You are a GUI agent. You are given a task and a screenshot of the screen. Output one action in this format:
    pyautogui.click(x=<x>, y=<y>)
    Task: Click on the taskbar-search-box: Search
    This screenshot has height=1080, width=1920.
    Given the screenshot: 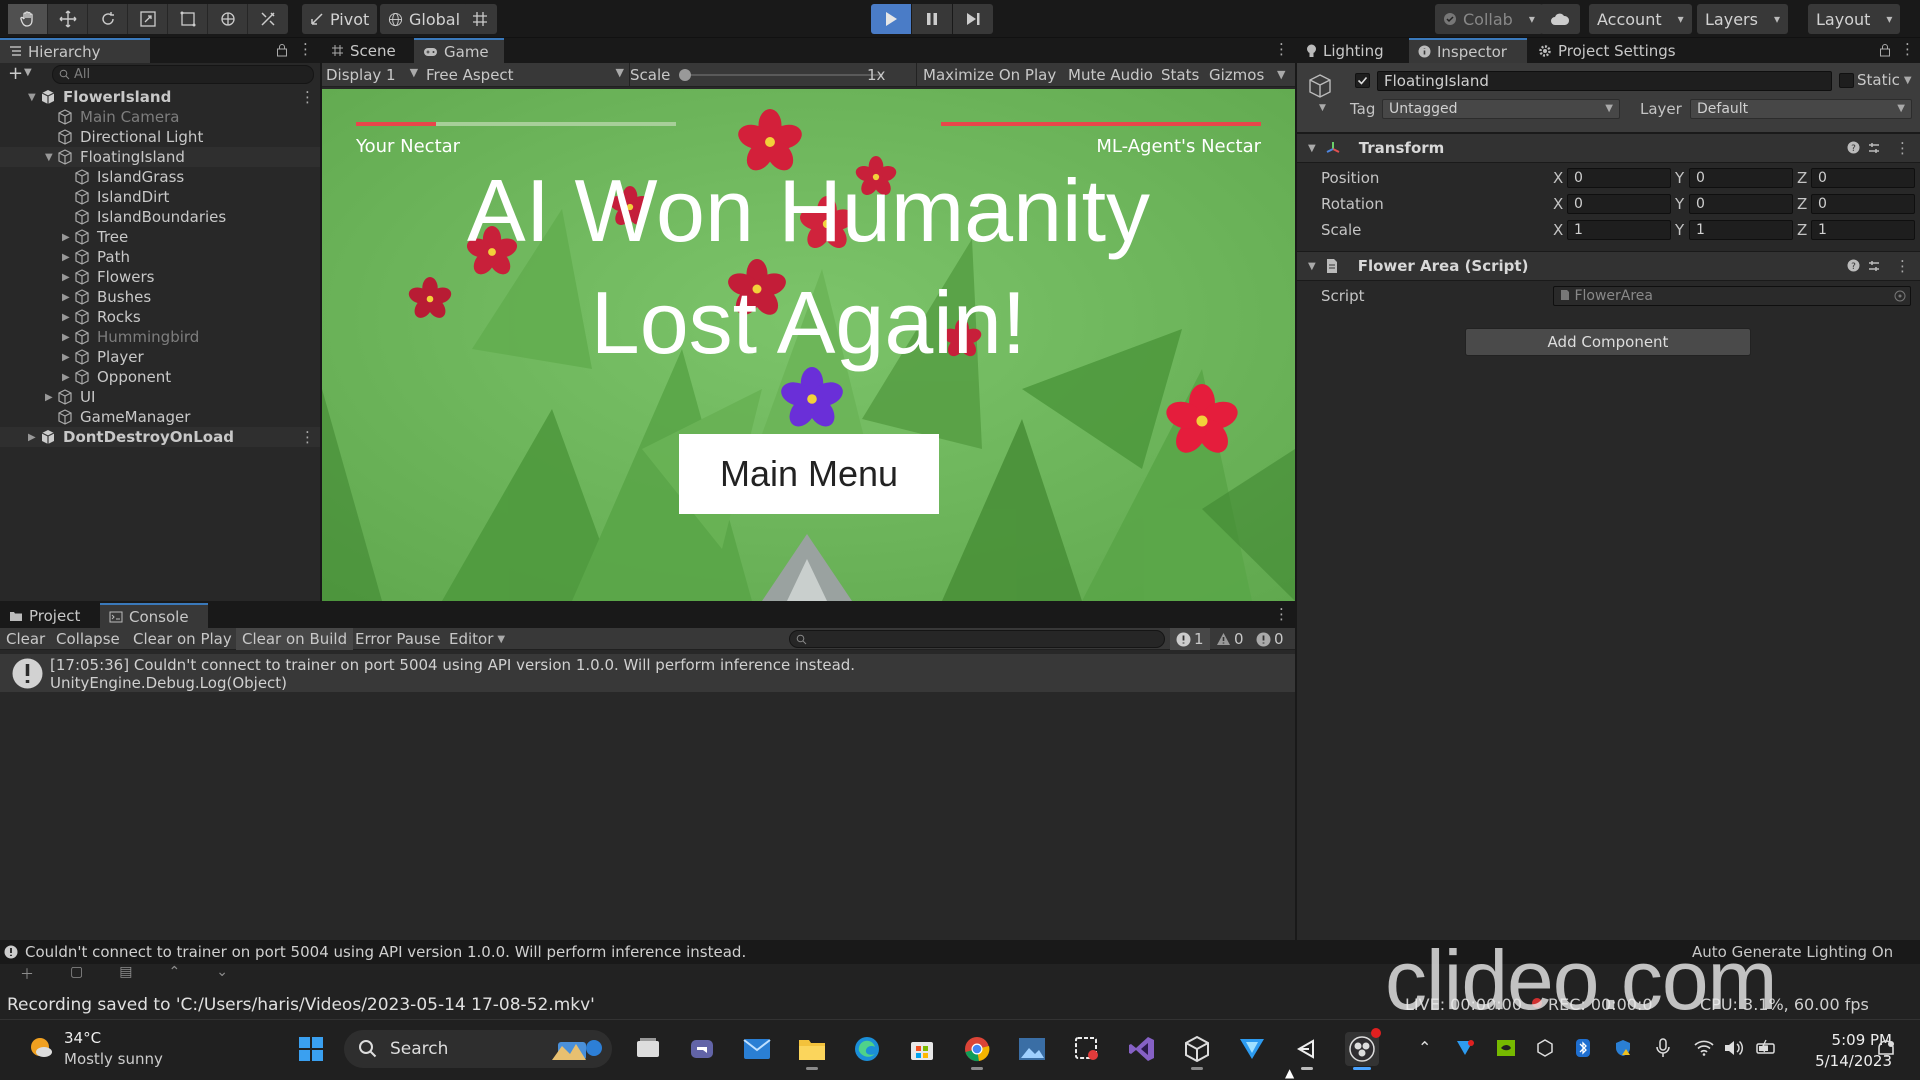 What is the action you would take?
    pyautogui.click(x=478, y=1049)
    